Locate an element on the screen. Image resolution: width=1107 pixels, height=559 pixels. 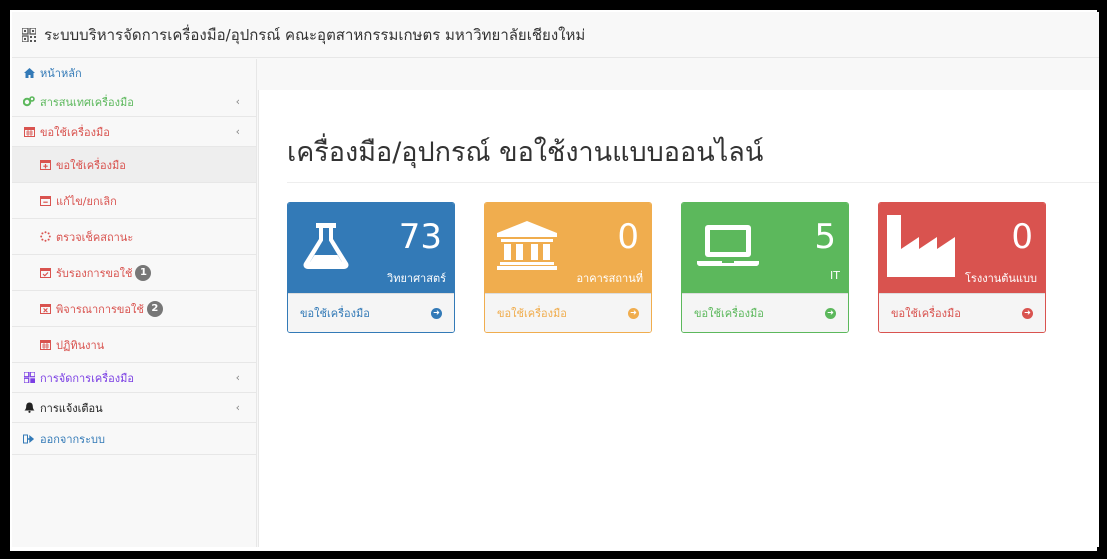
sidebar-item-equipment-management: การจัดการเครื่องมือ ‹ is located at coordinates (134, 378).